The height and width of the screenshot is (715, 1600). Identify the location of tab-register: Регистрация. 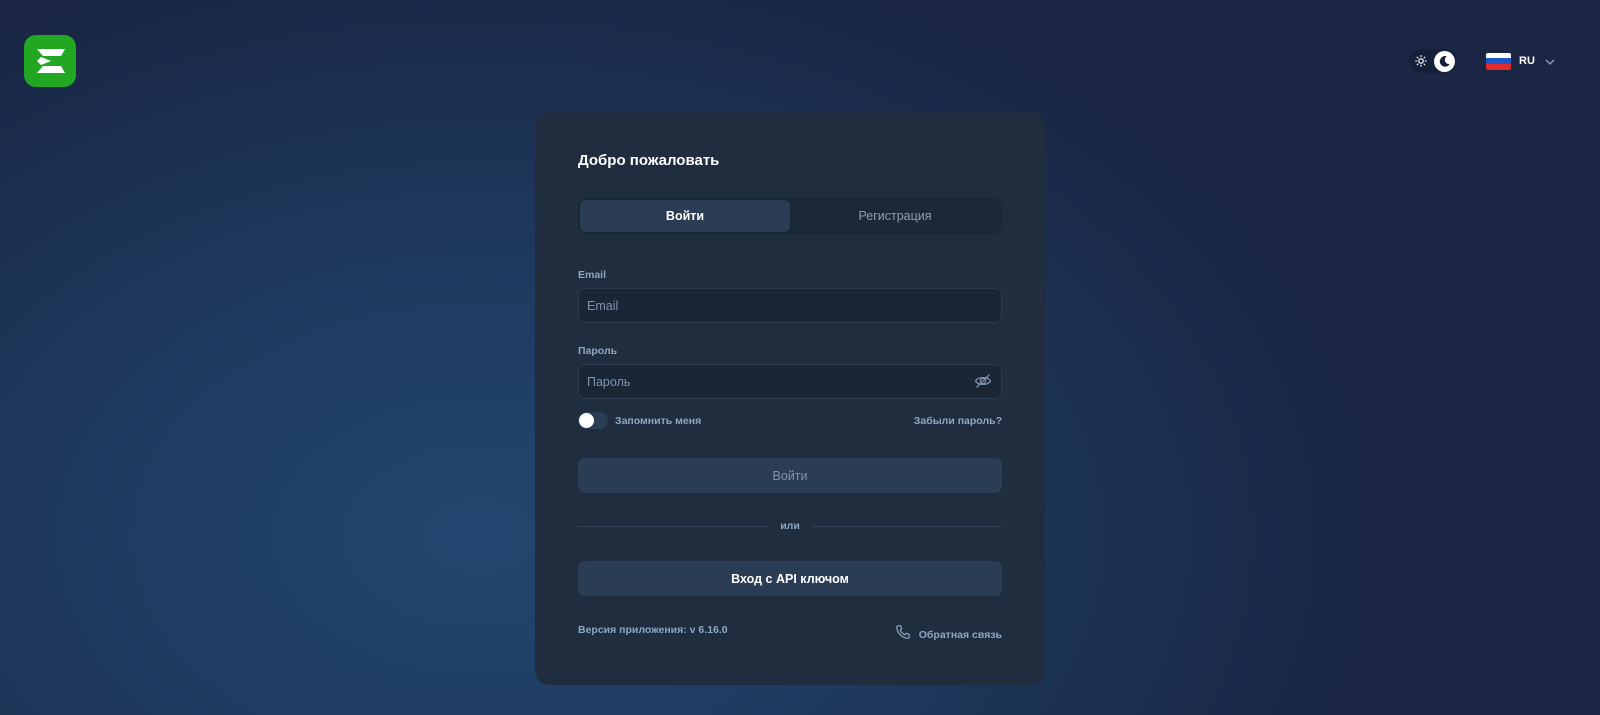
(895, 216).